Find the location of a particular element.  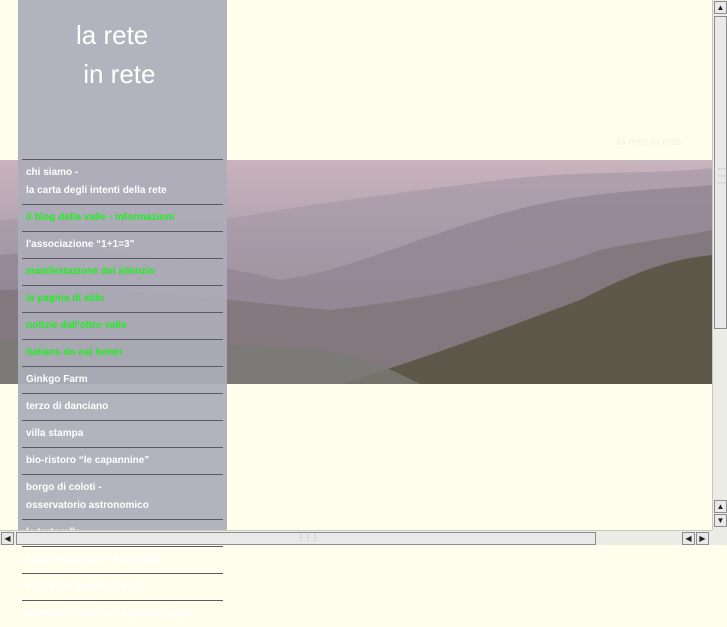

scroll-down-button: ▼ is located at coordinates (720, 520).